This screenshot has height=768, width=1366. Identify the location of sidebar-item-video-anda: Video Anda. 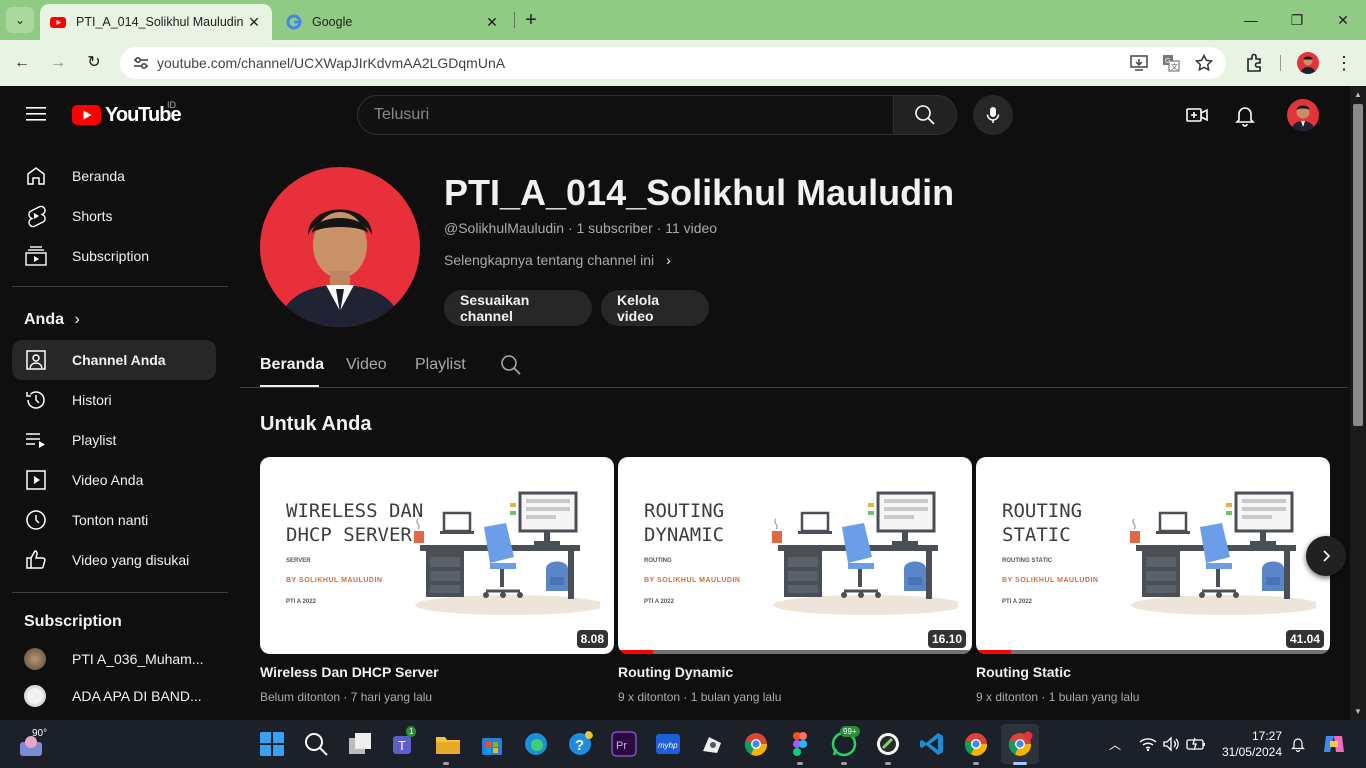
(114, 480).